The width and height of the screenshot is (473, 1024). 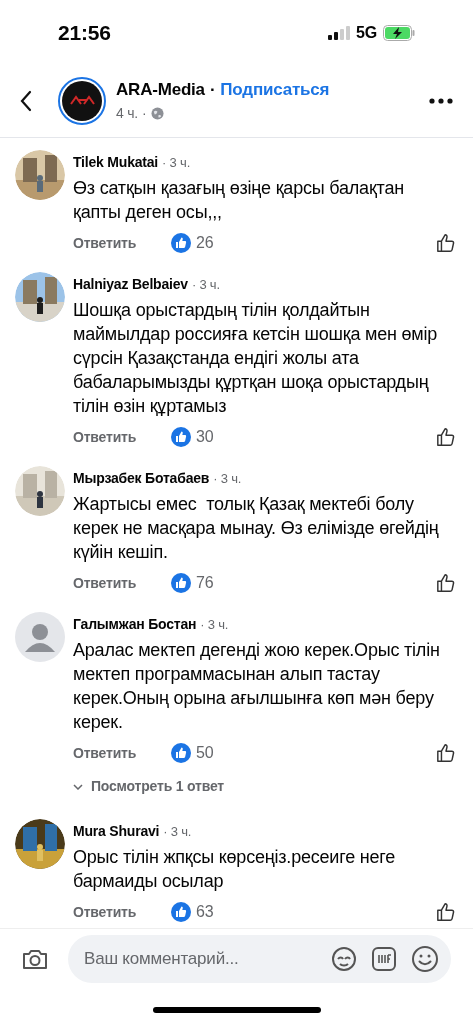 What do you see at coordinates (366, 33) in the screenshot?
I see `network-label: 5G` at bounding box center [366, 33].